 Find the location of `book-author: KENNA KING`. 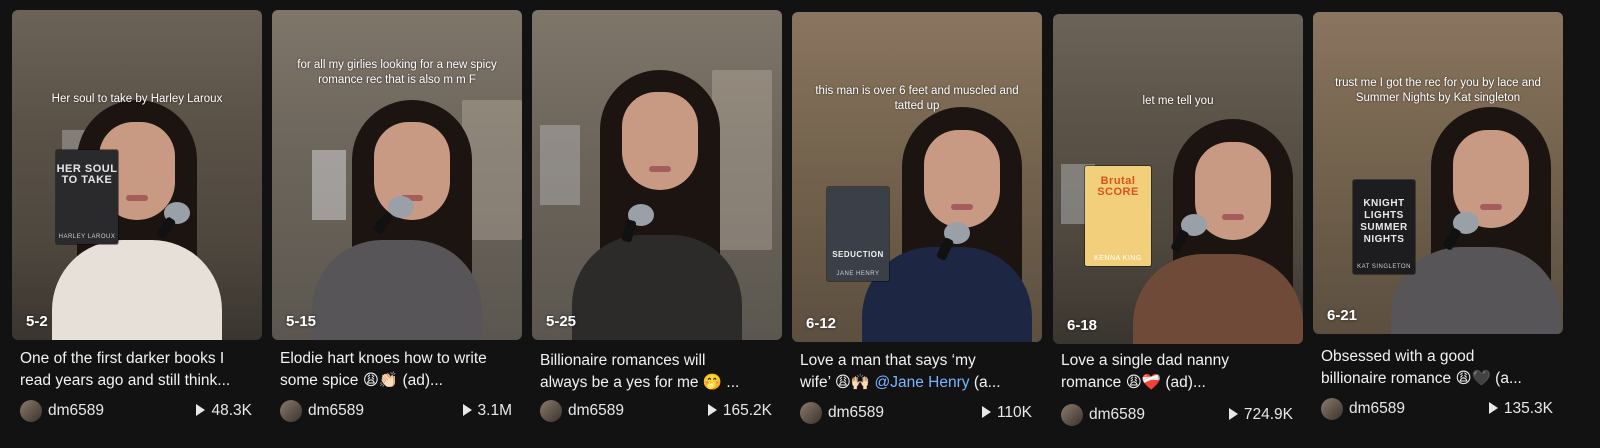

book-author: KENNA KING is located at coordinates (1118, 258).